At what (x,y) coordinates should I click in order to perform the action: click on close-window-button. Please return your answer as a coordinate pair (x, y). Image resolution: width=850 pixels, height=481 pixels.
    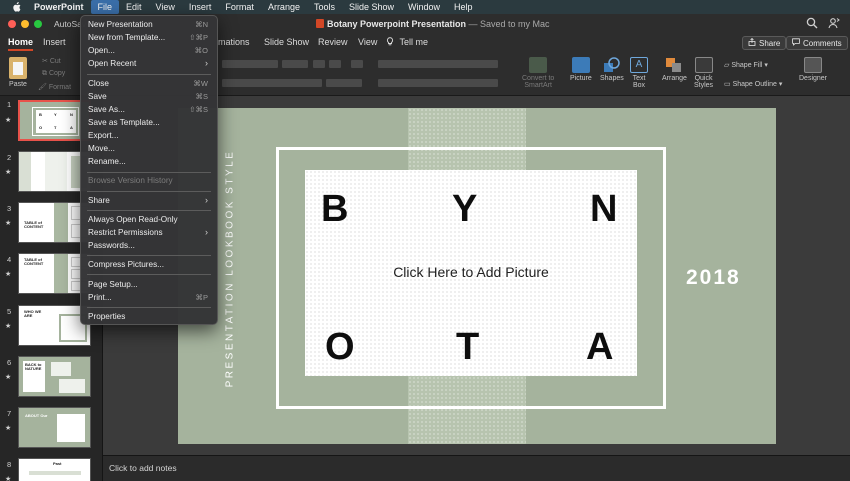
    Looking at the image, I should click on (12, 24).